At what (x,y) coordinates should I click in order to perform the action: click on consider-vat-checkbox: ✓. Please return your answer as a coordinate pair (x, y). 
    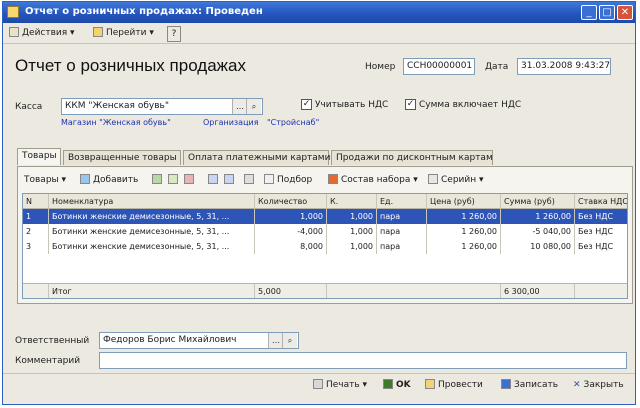
    Looking at the image, I should click on (306, 104).